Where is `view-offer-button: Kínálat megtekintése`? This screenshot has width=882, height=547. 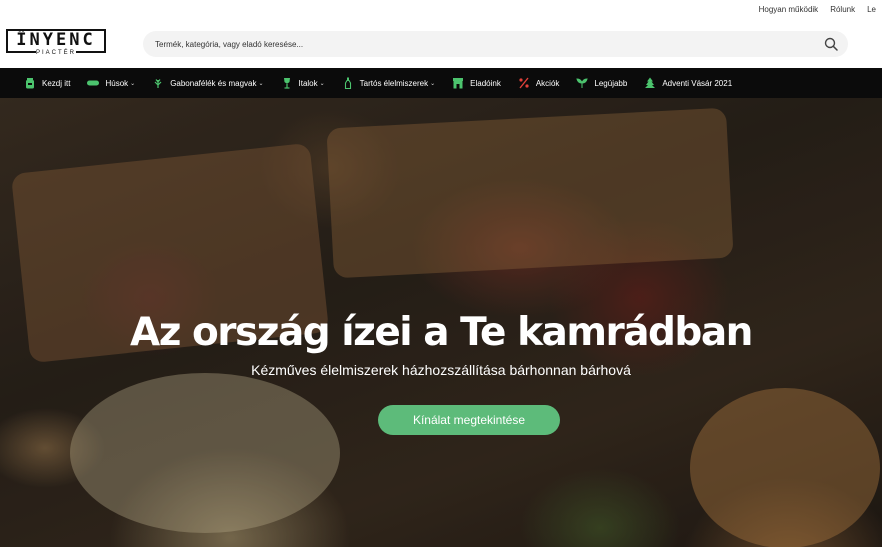
view-offer-button: Kínálat megtekintése is located at coordinates (469, 420).